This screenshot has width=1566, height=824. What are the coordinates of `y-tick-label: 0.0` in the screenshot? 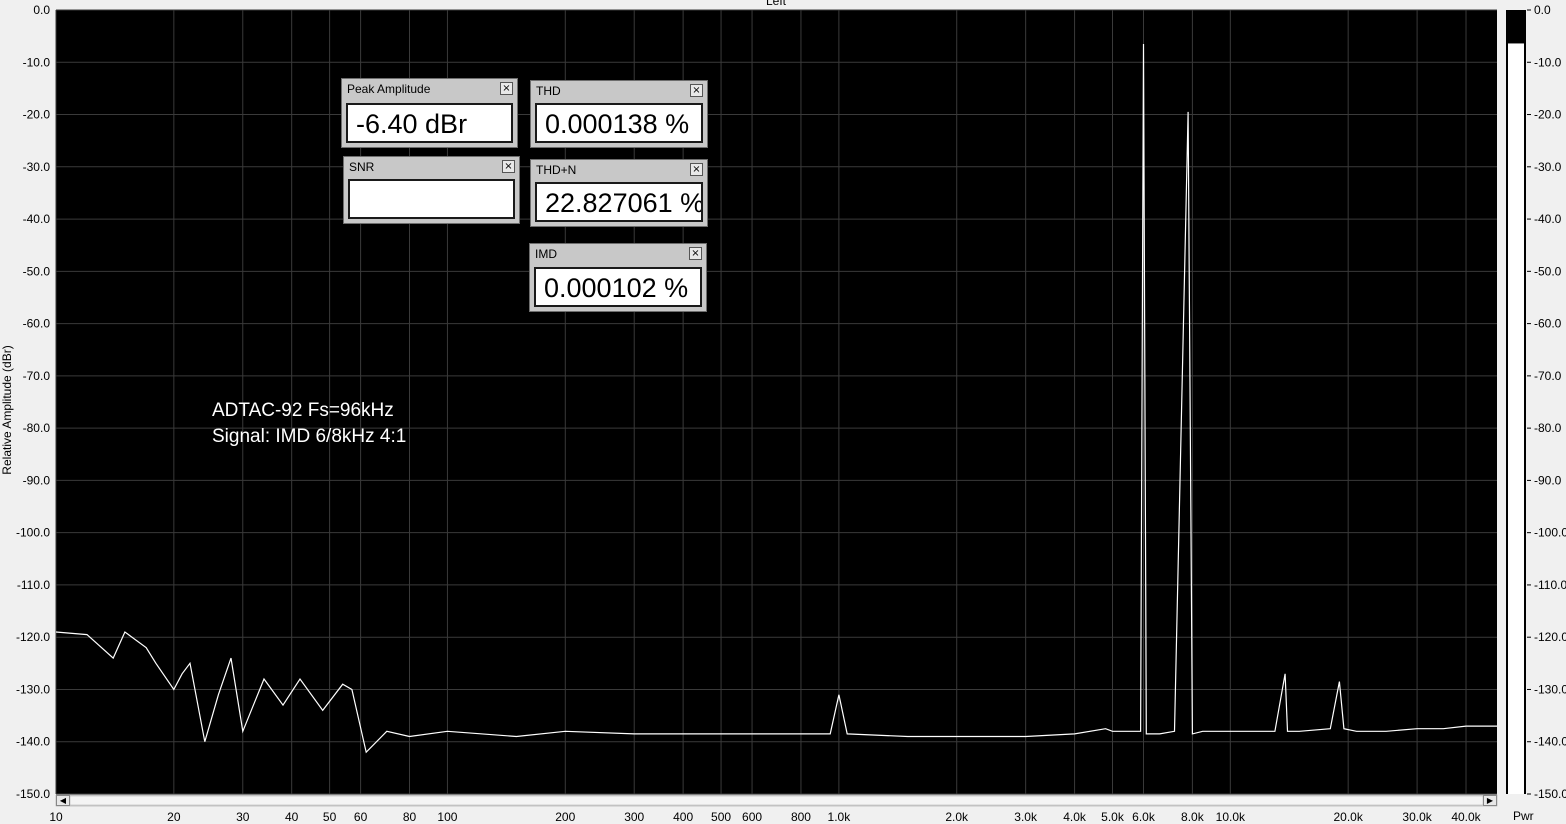 It's located at (41, 10).